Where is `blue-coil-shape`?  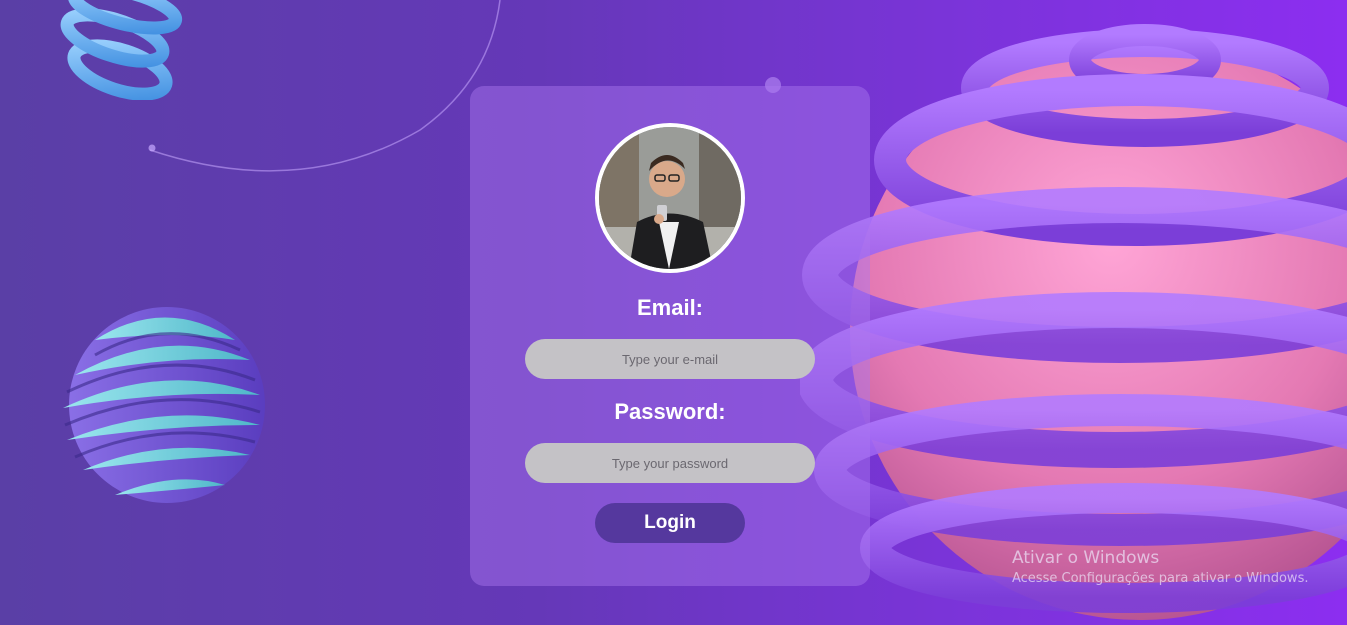 blue-coil-shape is located at coordinates (121, 50).